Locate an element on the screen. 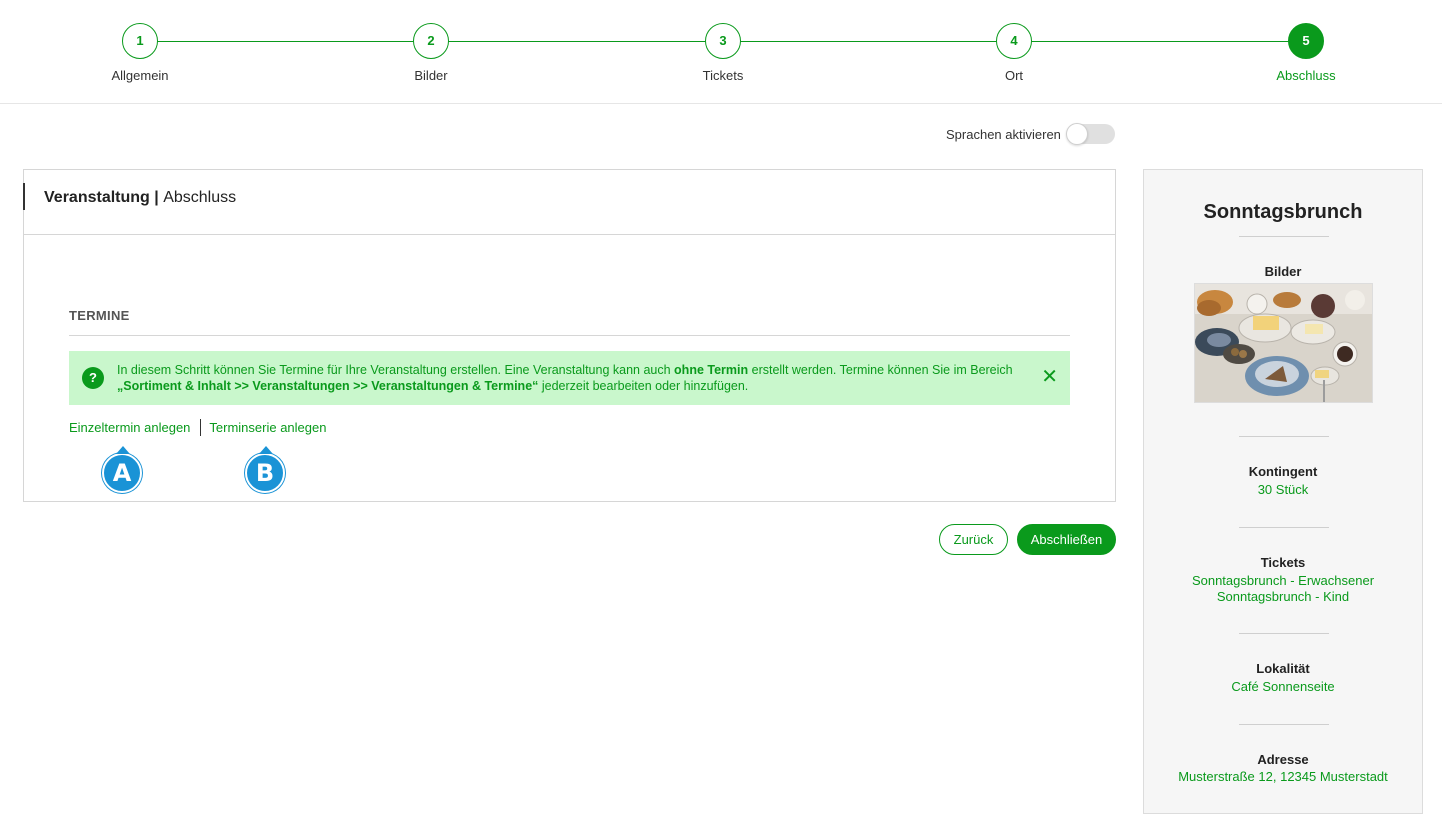 The width and height of the screenshot is (1442, 826). close-icon: ✕ is located at coordinates (1049, 377).